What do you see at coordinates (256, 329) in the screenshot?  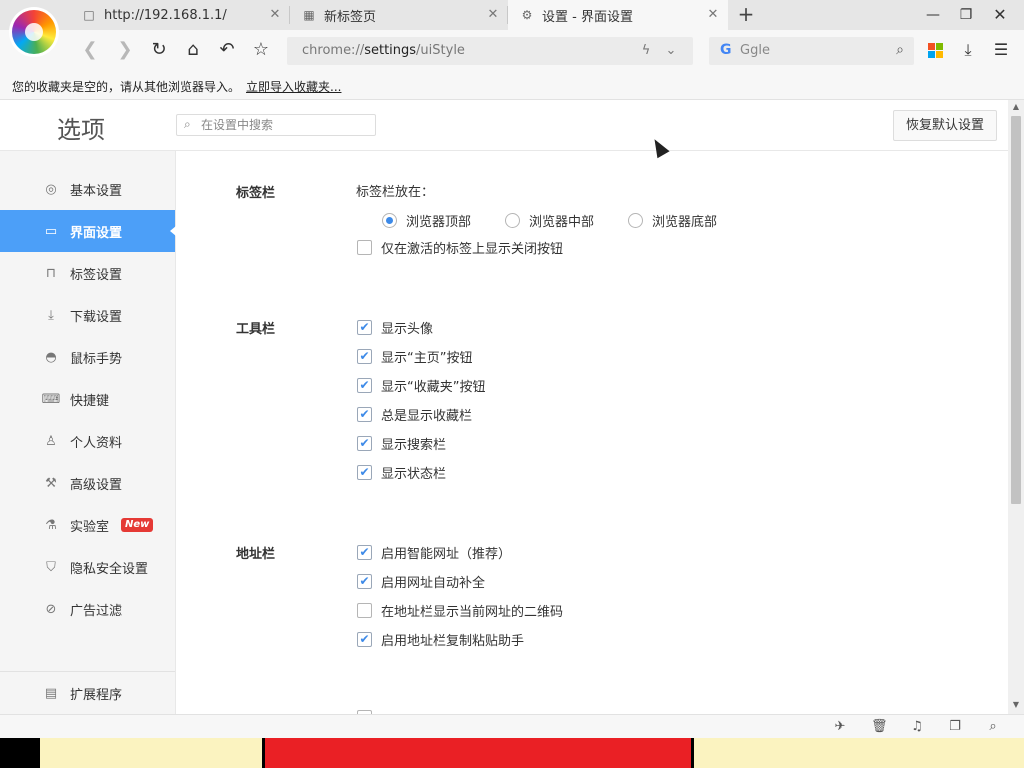 I see `section-title-toolbar: 工具栏` at bounding box center [256, 329].